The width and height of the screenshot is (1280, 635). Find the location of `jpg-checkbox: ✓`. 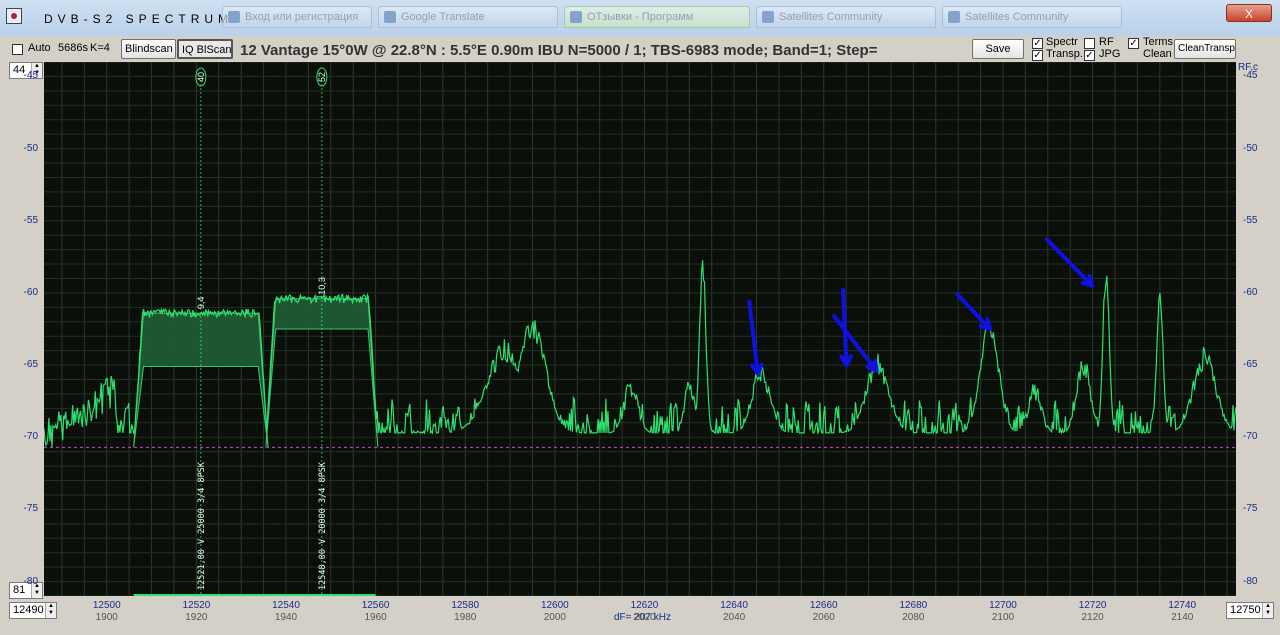

jpg-checkbox: ✓ is located at coordinates (1089, 55).